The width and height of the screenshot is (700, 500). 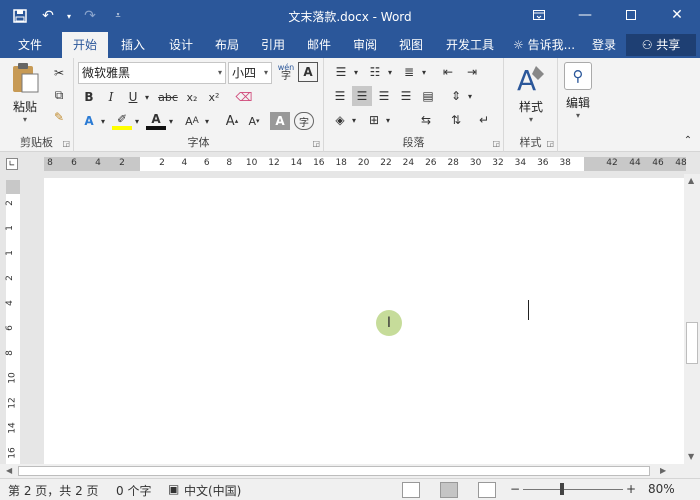 What do you see at coordinates (173, 489) in the screenshot?
I see `proofing-icon: ▣` at bounding box center [173, 489].